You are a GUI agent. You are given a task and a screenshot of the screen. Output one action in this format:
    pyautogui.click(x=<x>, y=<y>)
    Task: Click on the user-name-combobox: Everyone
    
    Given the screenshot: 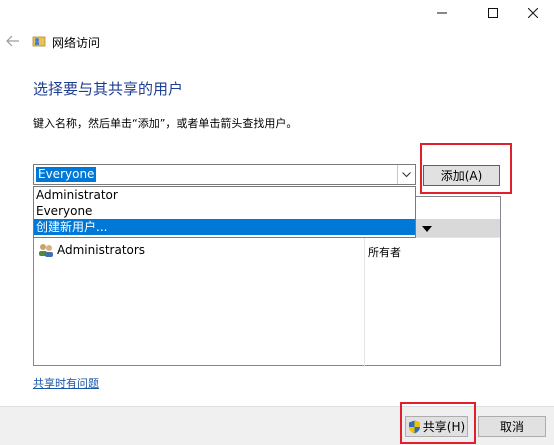 What is the action you would take?
    pyautogui.click(x=224, y=174)
    